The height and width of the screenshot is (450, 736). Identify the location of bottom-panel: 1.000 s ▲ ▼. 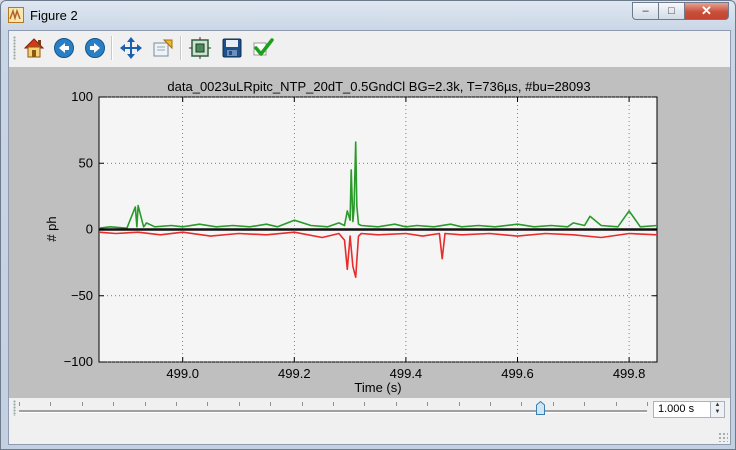
(369, 421).